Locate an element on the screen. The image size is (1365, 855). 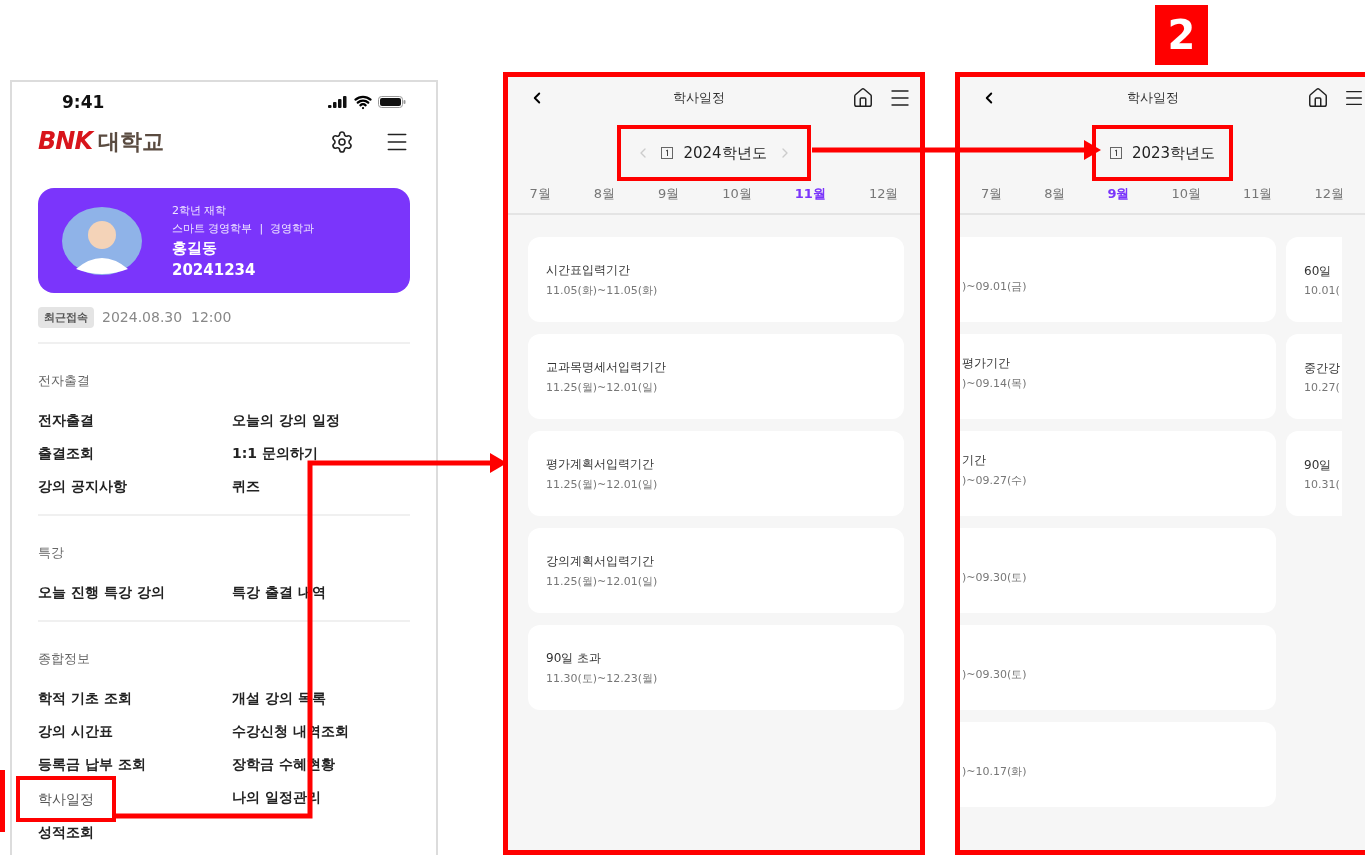
last-login-tag: 최근접속 is located at coordinates (66, 317).